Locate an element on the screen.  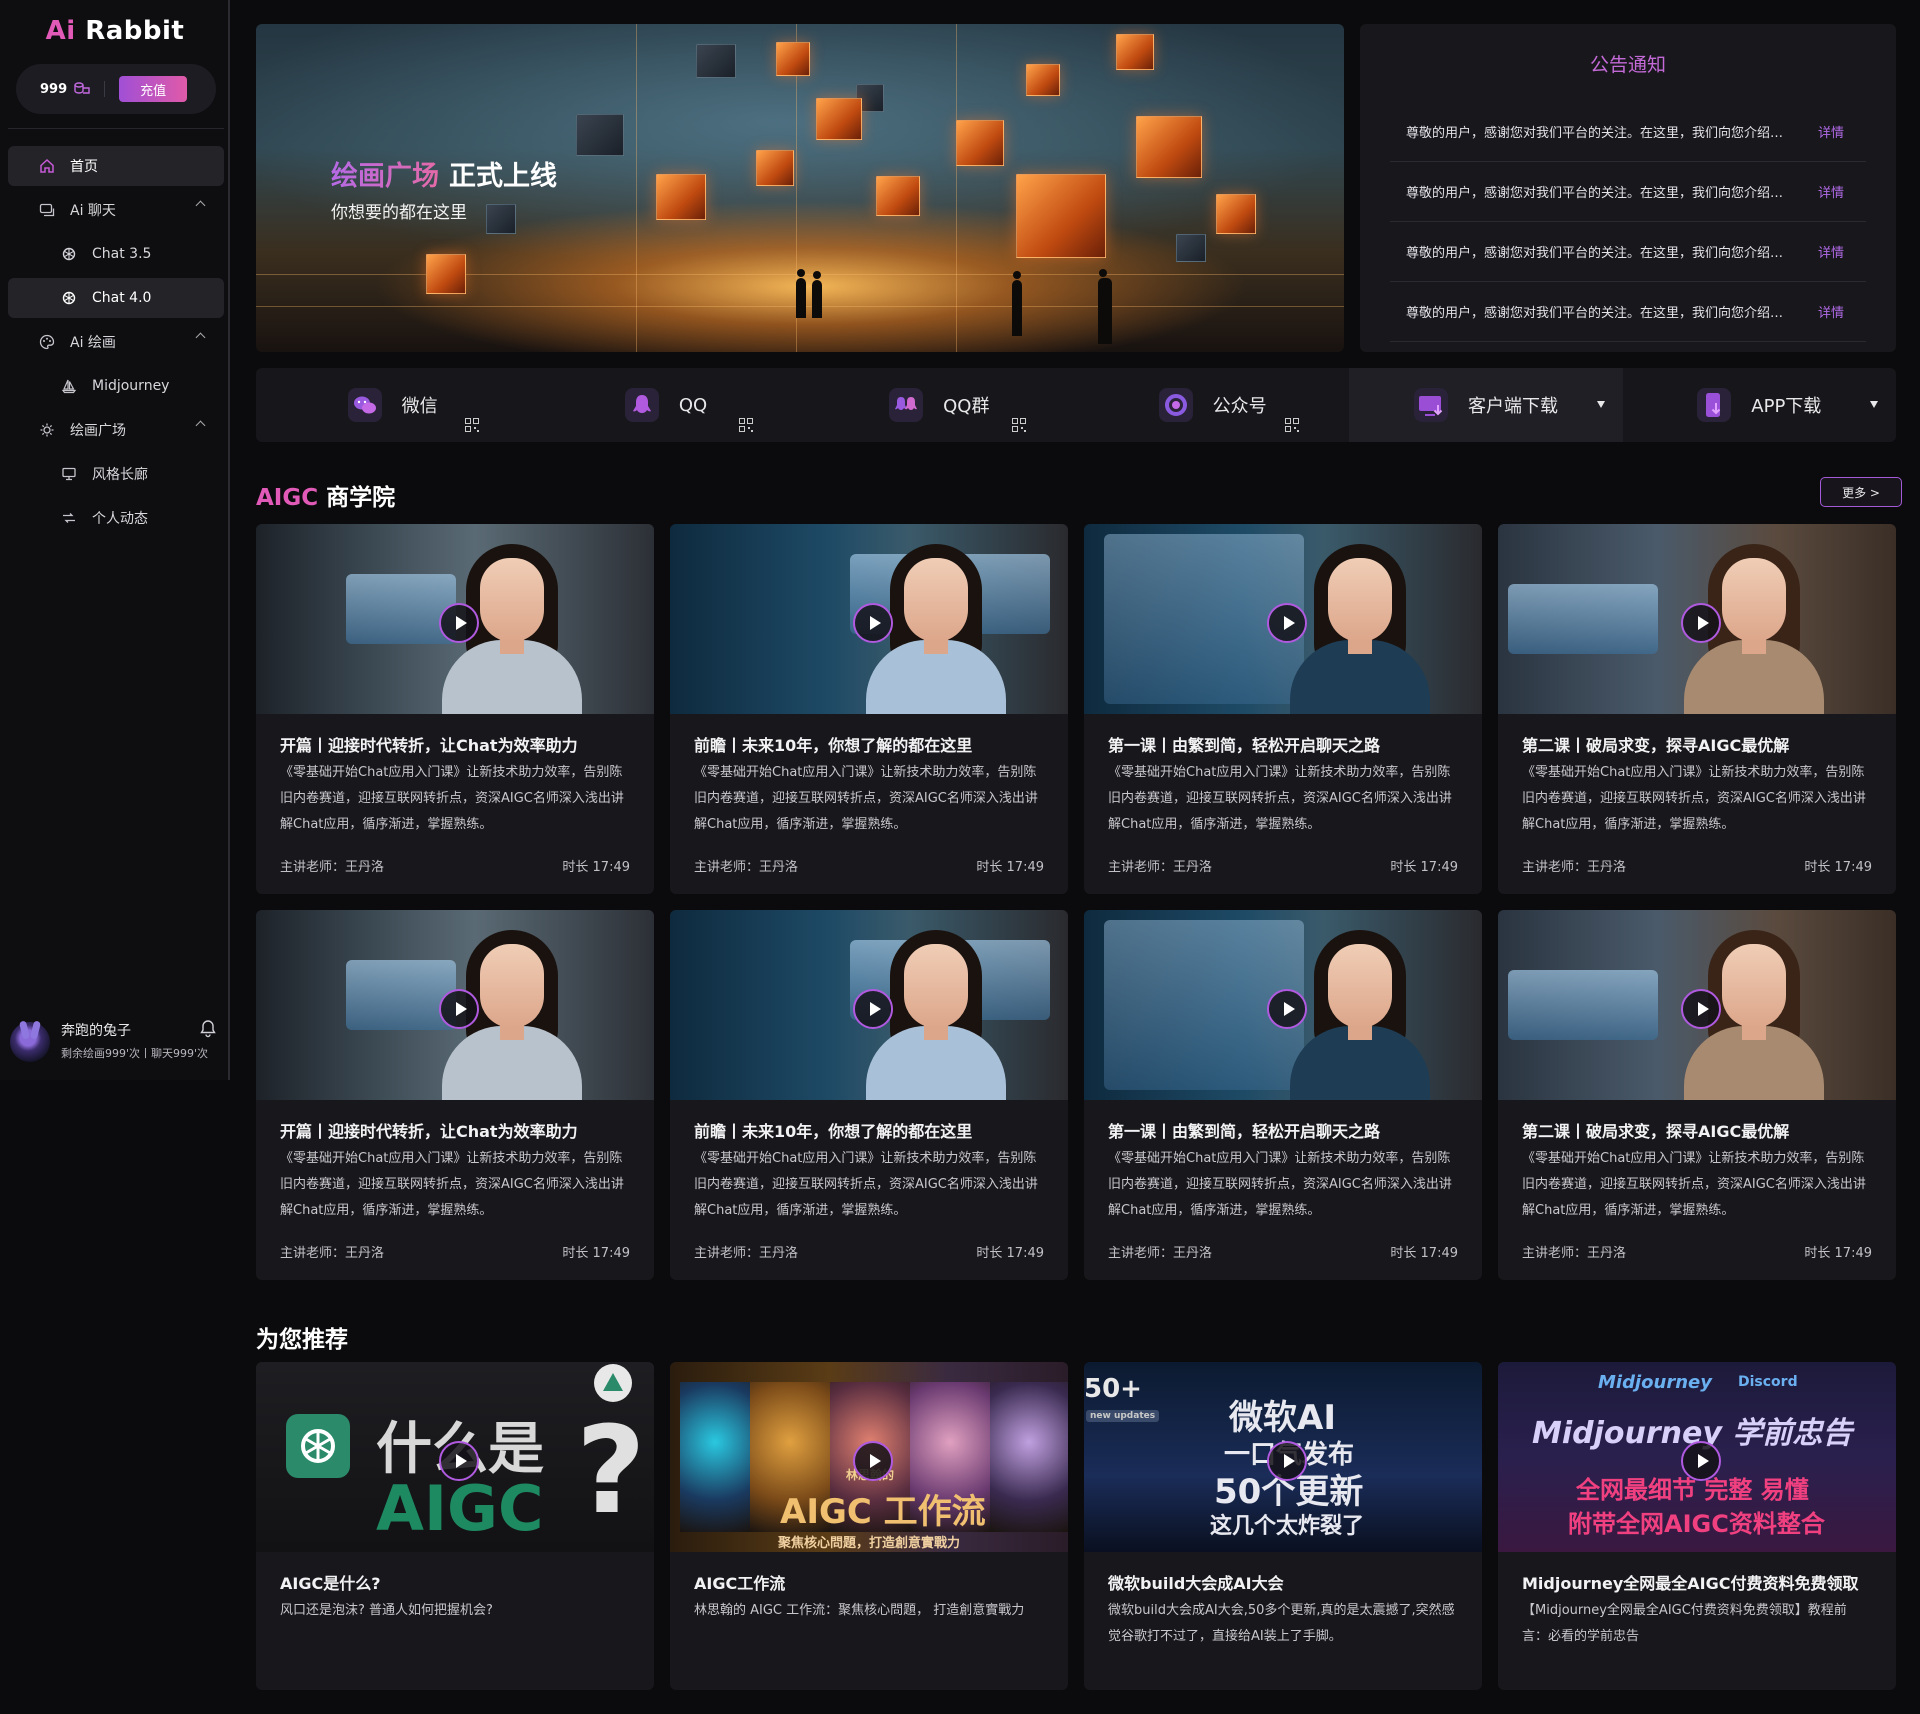
course-title: 第二课丨破局求变，探寻AIGC最优解 is located at coordinates (1656, 745).